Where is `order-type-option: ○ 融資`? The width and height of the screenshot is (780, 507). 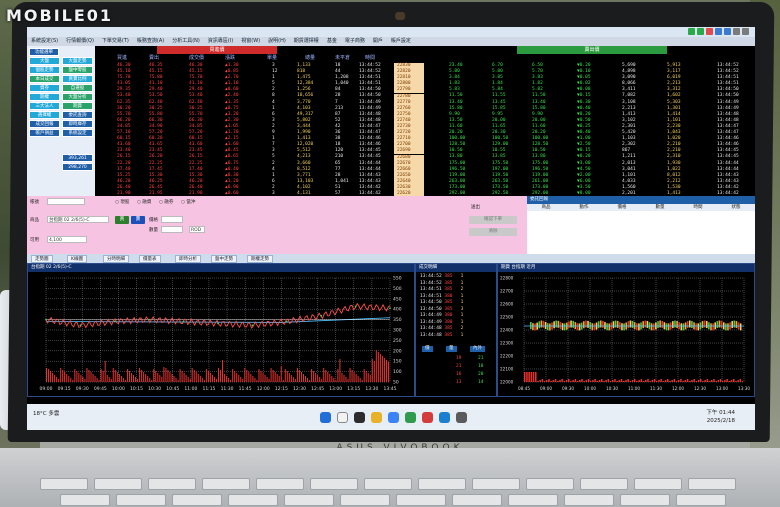
order-type-option: ○ 融資 is located at coordinates (144, 202).